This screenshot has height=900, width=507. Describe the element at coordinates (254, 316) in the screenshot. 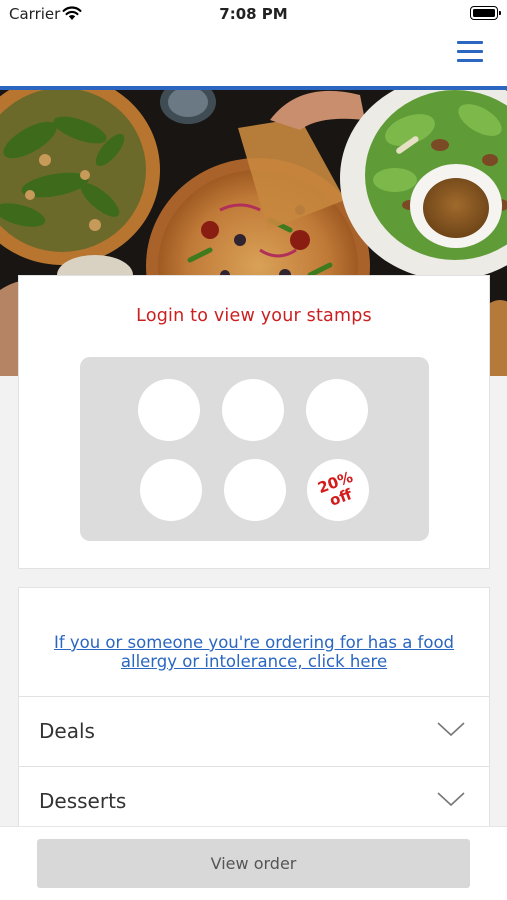

I see `stamps-login-prompt: Login to view your stamps` at that location.